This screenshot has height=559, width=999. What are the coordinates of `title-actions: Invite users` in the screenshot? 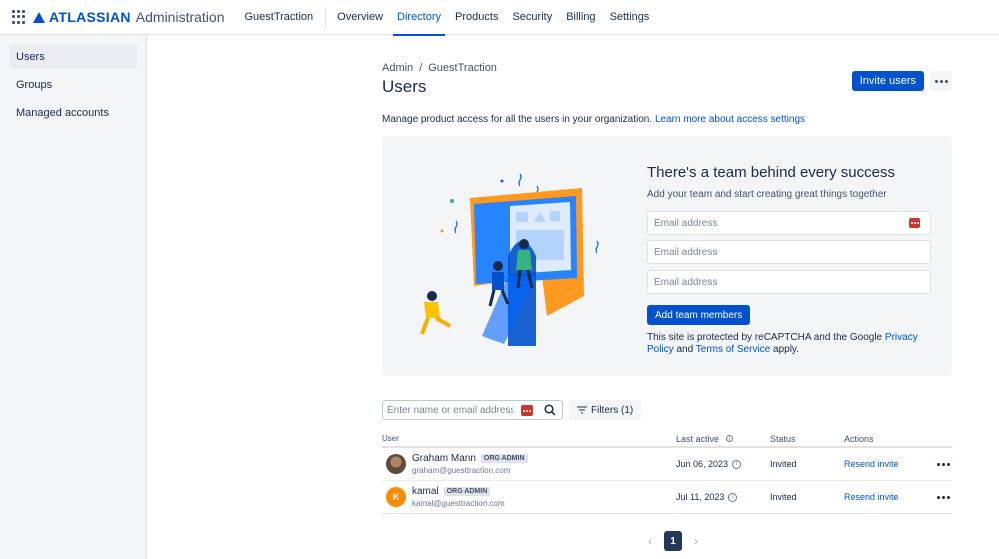 It's located at (901, 81).